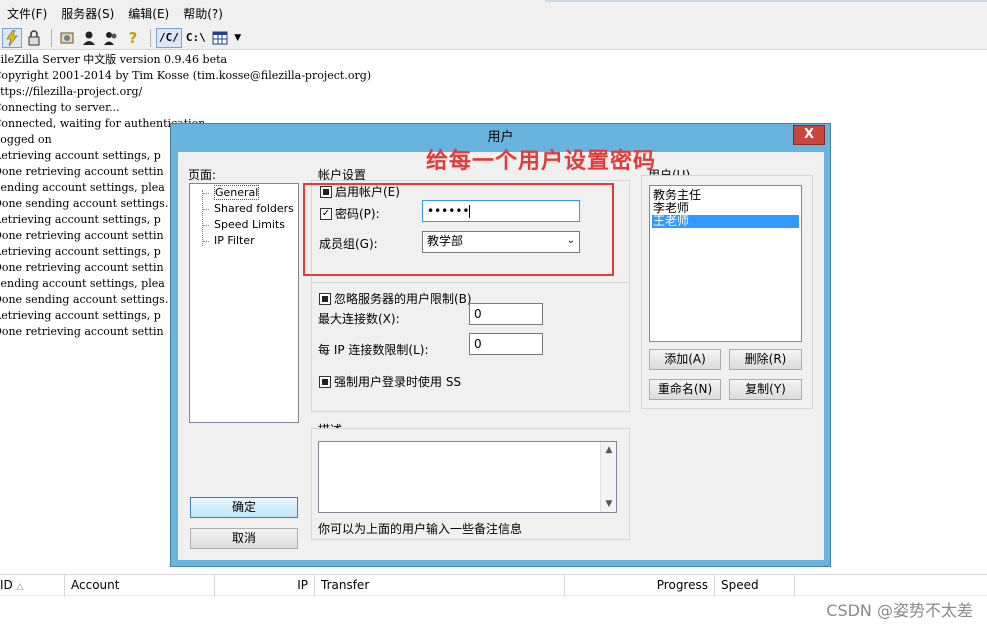 This screenshot has width=987, height=627. I want to click on per-ip-limit-label: 每 IP 连接数限制(L):, so click(373, 350).